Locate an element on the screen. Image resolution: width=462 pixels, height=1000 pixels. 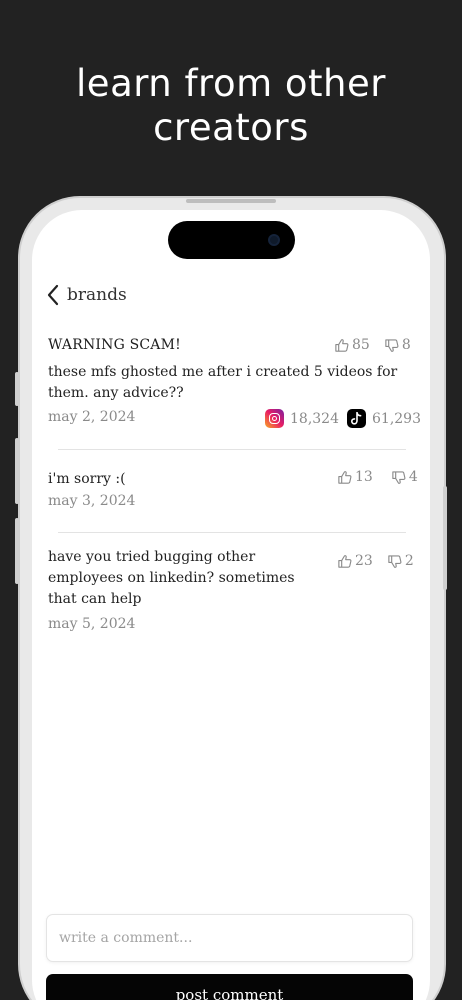
instagram-stat: 18,324 is located at coordinates (302, 418).